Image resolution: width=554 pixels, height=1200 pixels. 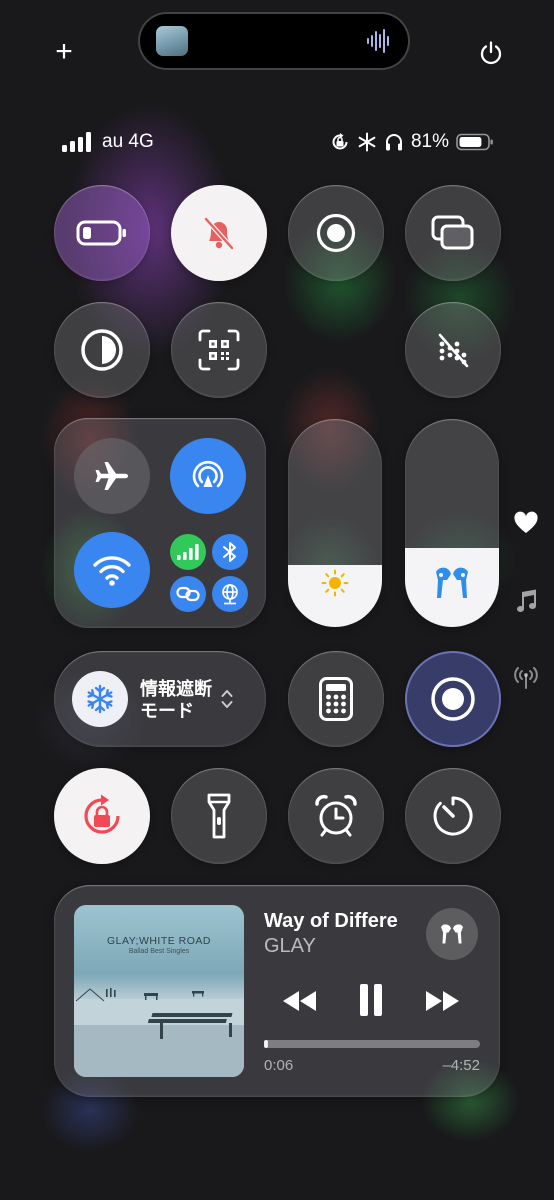 What do you see at coordinates (452, 523) in the screenshot?
I see `volume-slider` at bounding box center [452, 523].